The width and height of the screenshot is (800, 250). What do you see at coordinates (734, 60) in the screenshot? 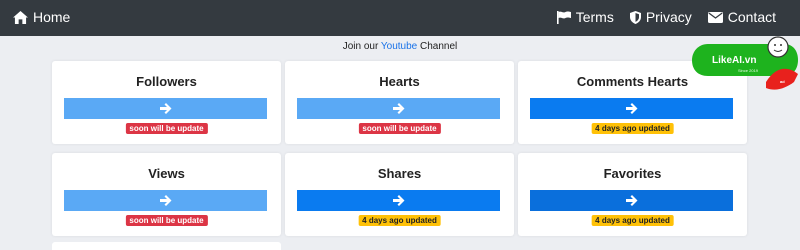
I see `logo-text: LikeAI.vn` at bounding box center [734, 60].